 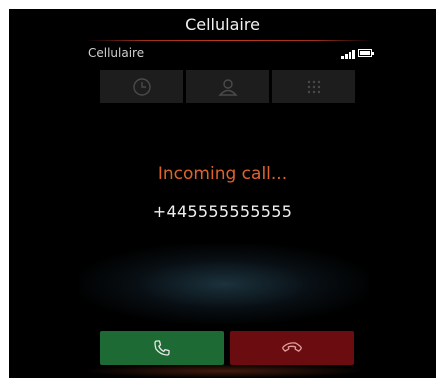 I want to click on status-label: Cellulaire, so click(x=116, y=53).